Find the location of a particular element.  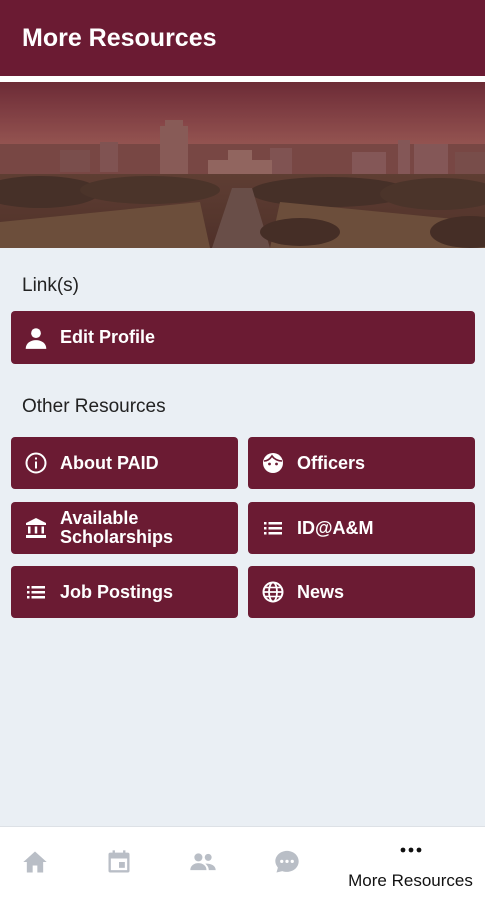

chat-icon is located at coordinates (287, 864).